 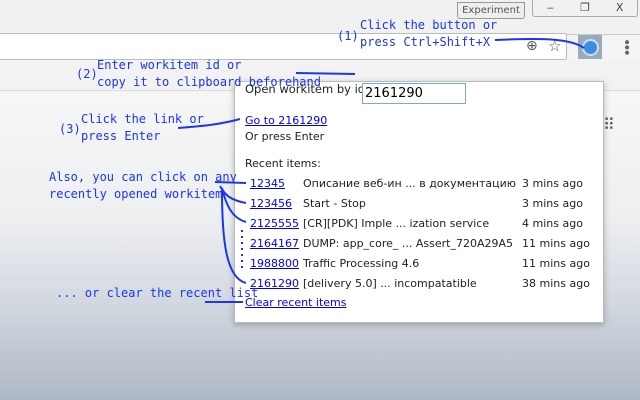 I want to click on arrow-step1, so click(x=539, y=43).